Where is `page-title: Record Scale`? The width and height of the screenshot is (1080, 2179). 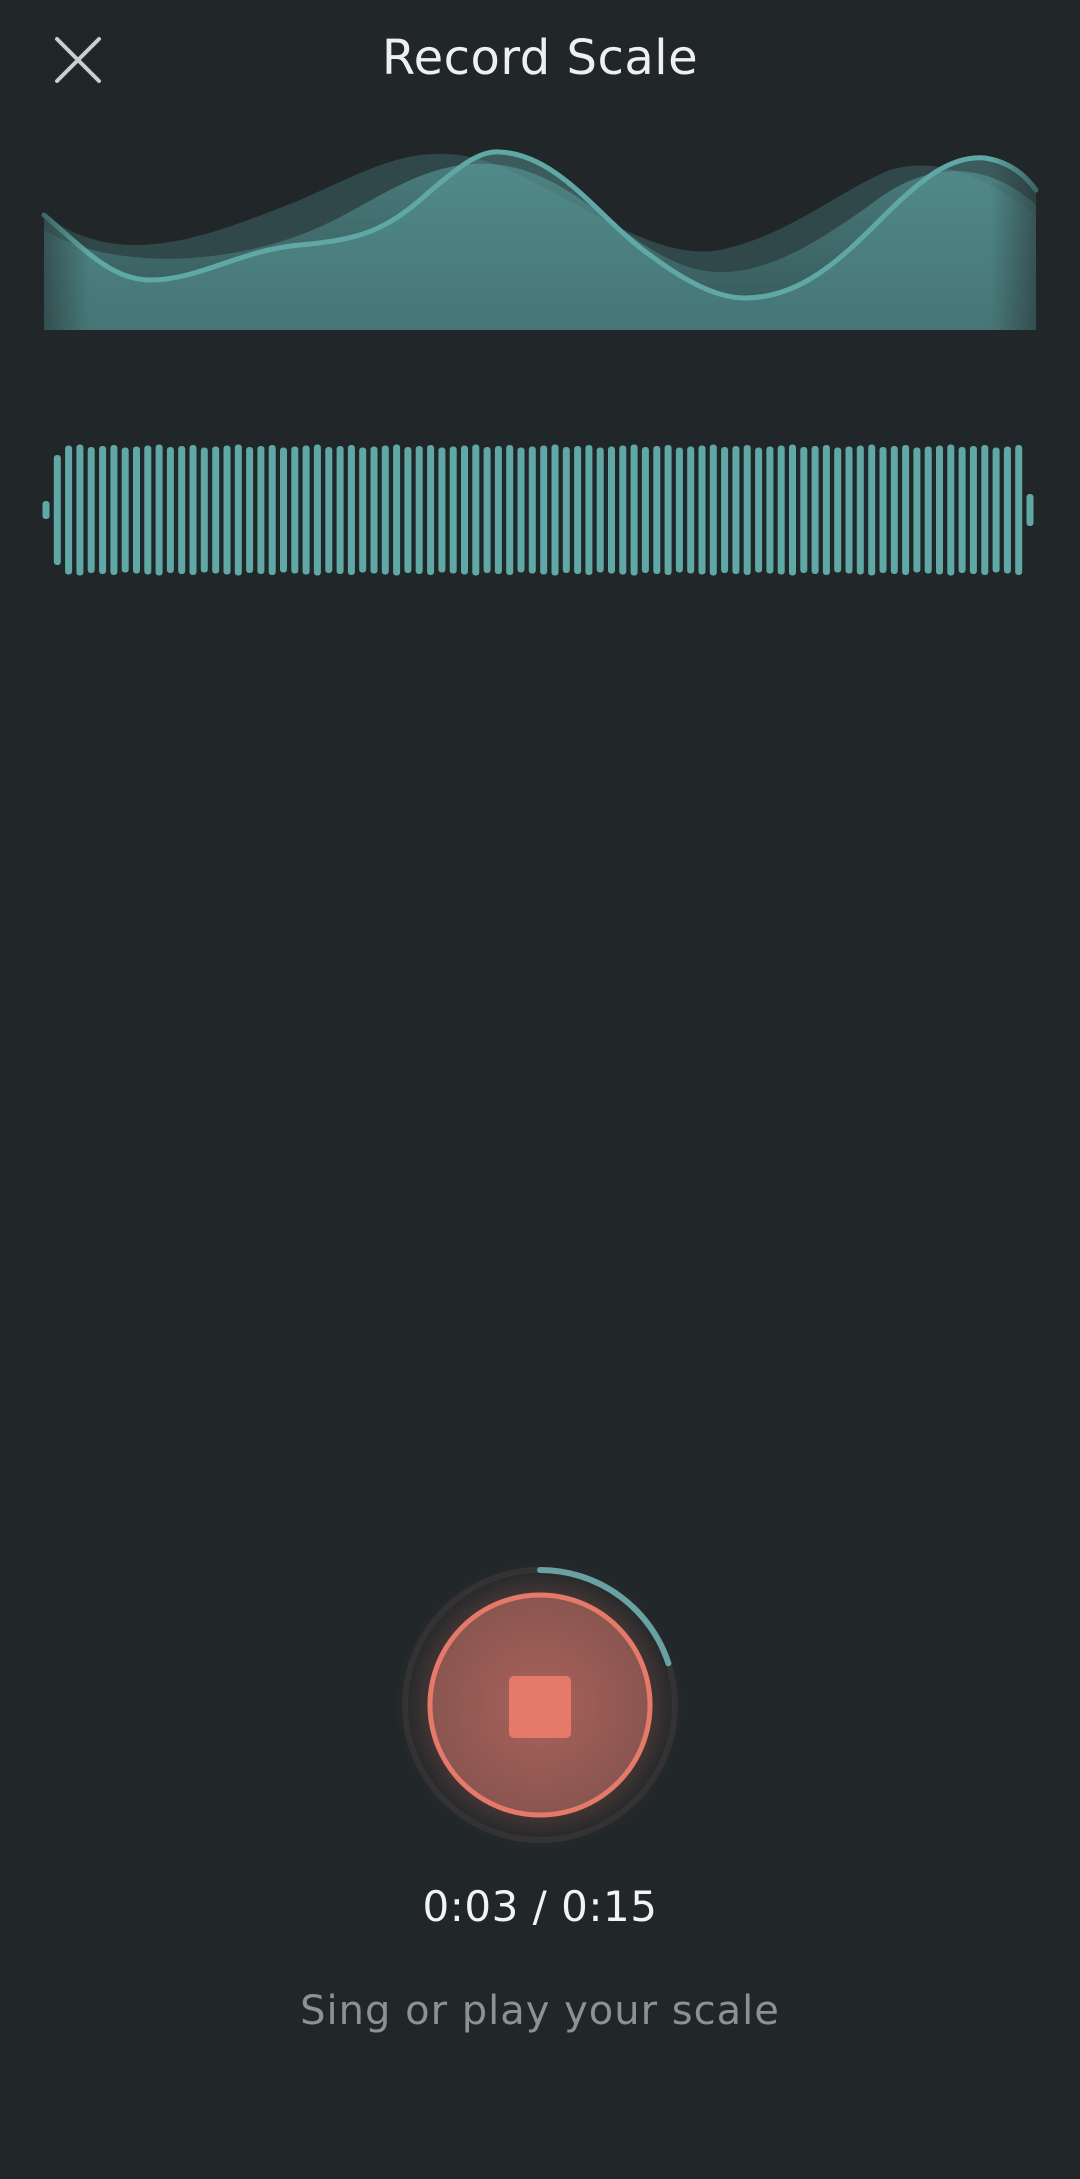 page-title: Record Scale is located at coordinates (540, 58).